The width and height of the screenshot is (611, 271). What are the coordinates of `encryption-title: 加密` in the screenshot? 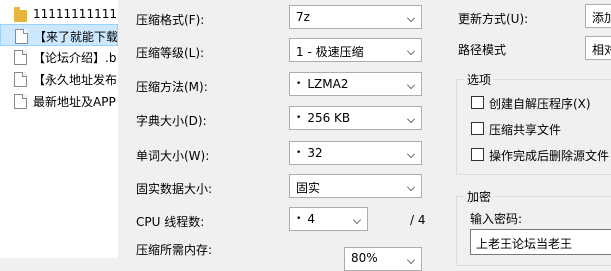 It's located at (479, 196).